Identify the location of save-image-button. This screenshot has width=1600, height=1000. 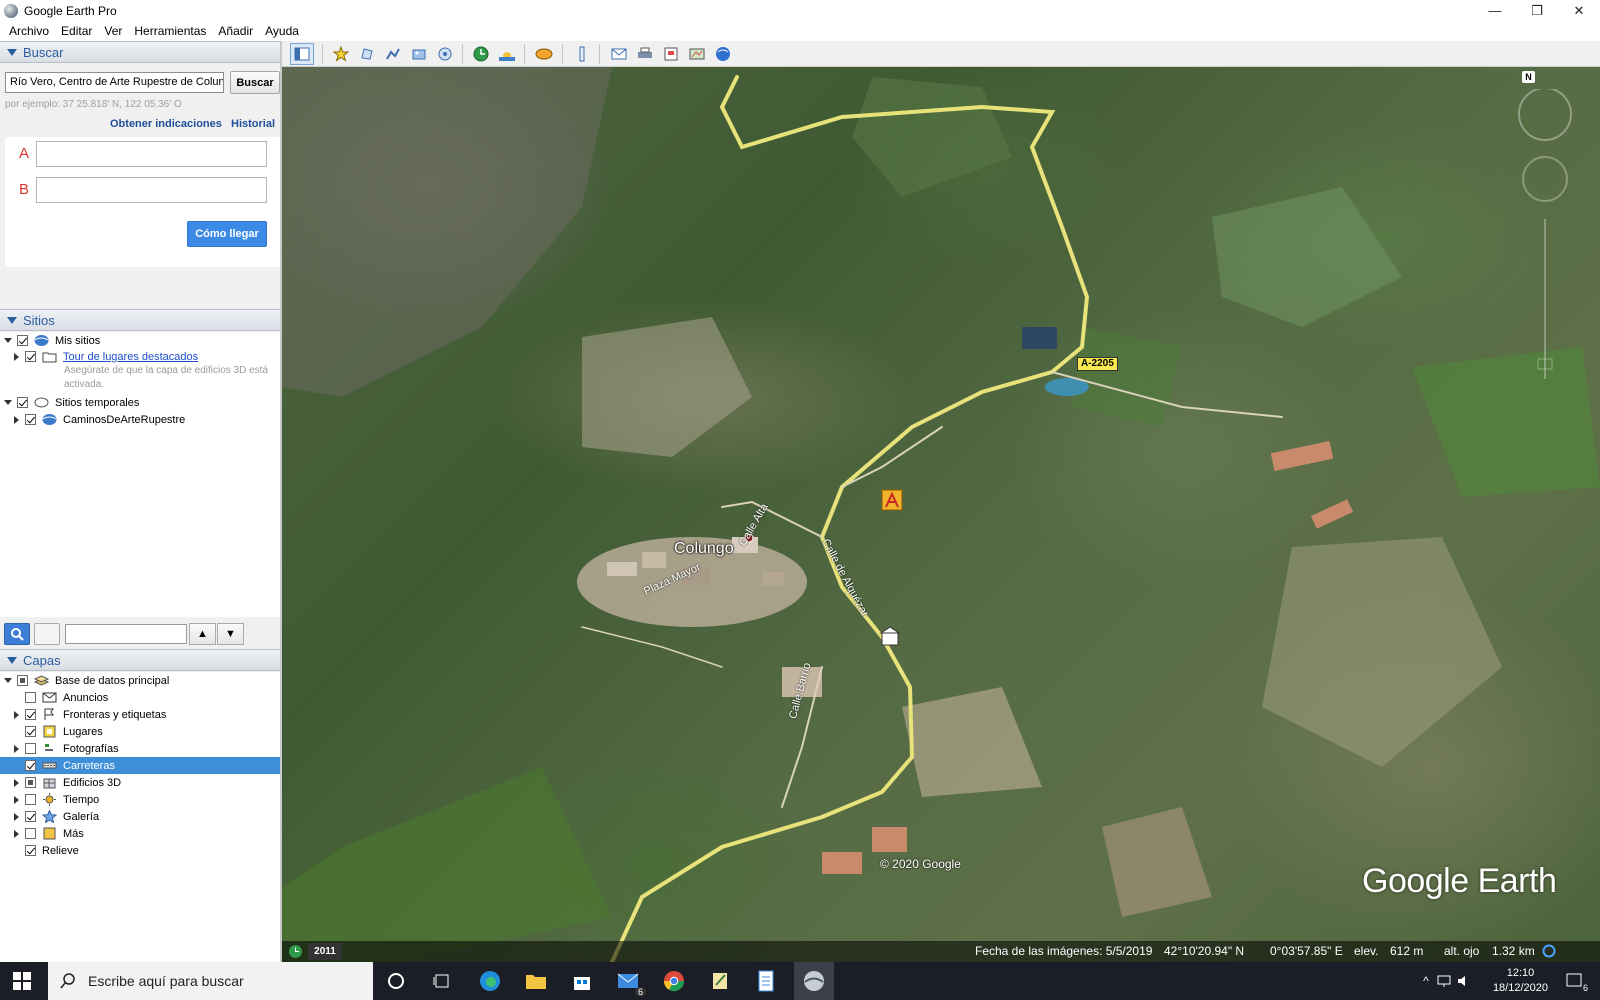
(671, 54).